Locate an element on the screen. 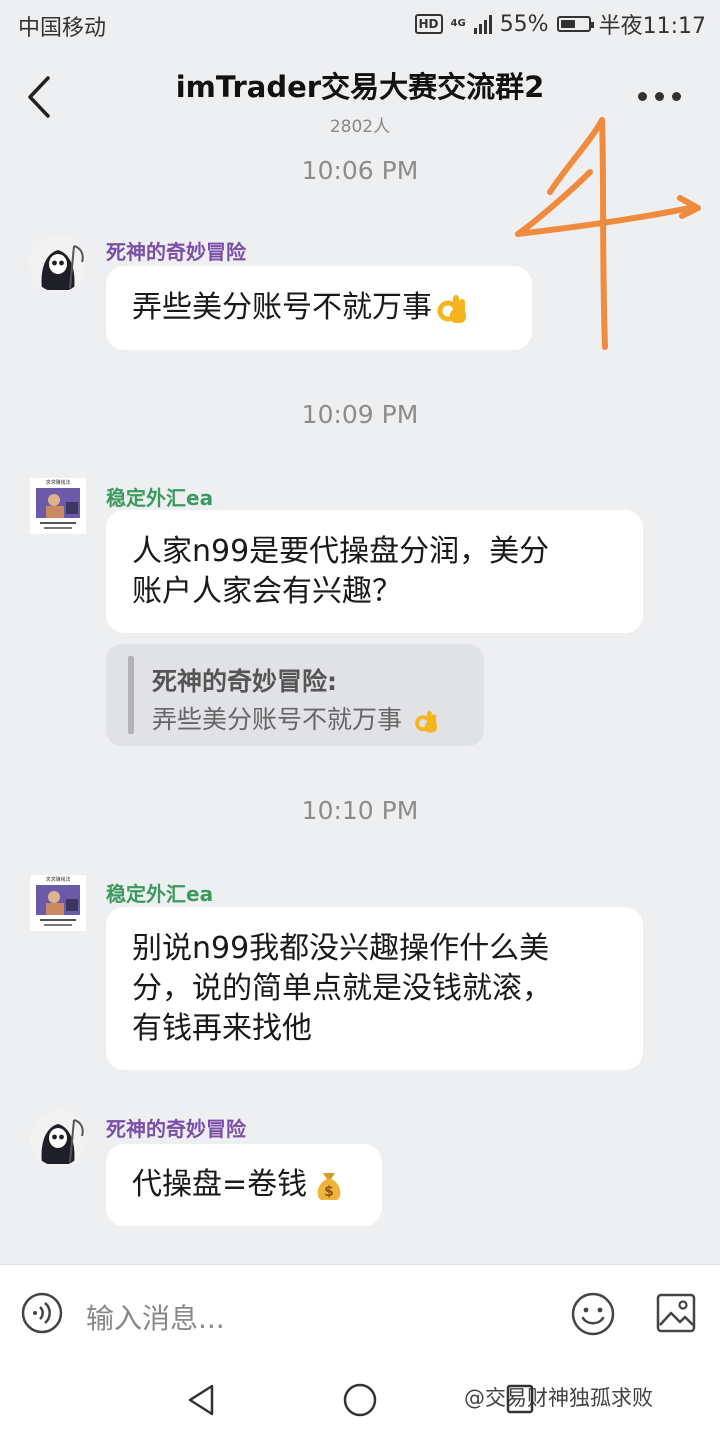 The height and width of the screenshot is (1440, 720). message-text: 代操盘=卷钱 is located at coordinates (220, 1184).